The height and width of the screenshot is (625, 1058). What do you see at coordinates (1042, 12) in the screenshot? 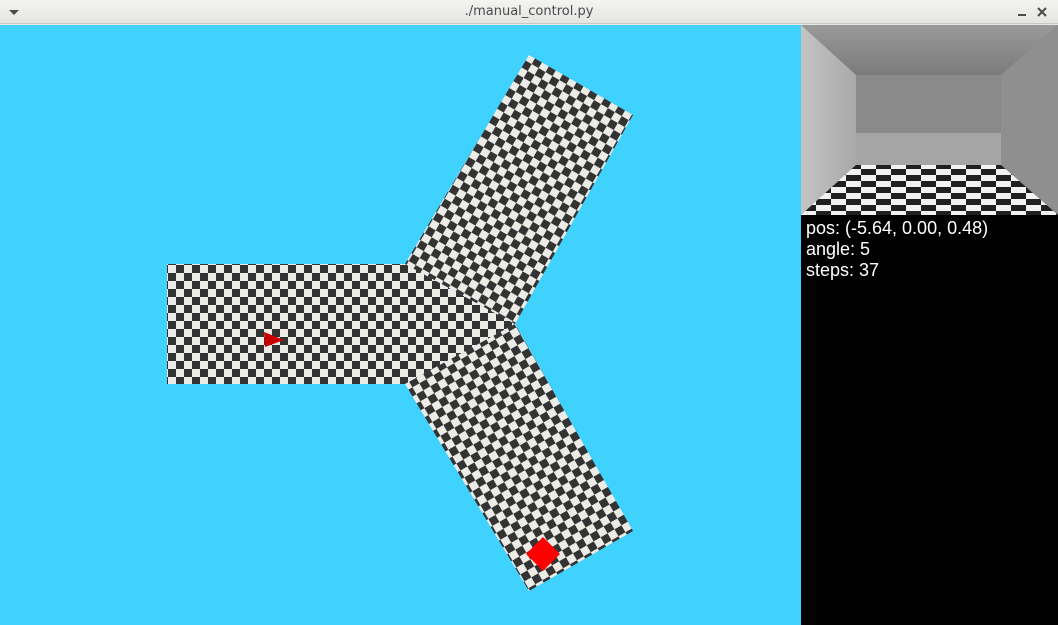
I see `close-icon` at bounding box center [1042, 12].